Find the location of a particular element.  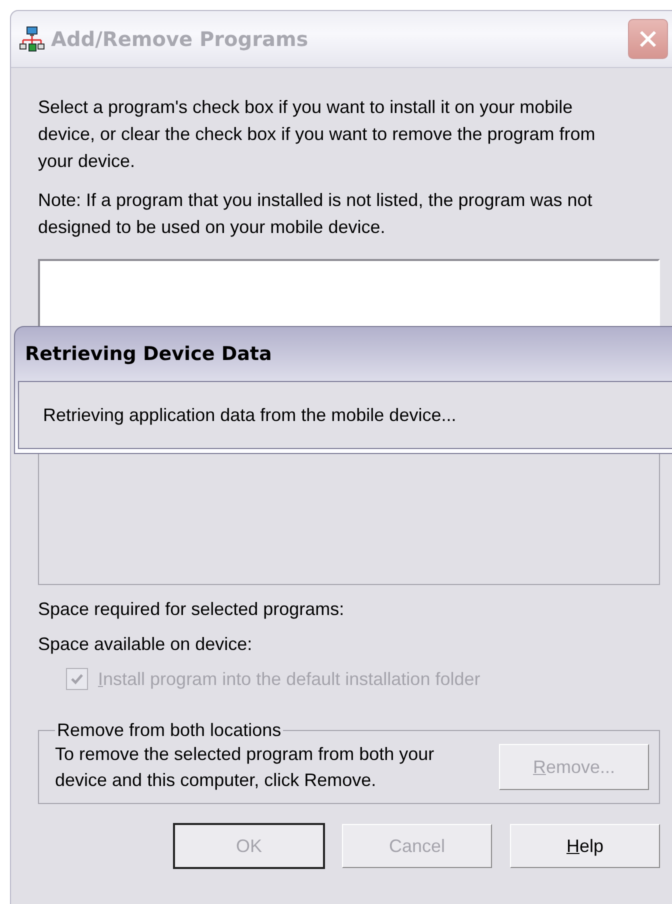

checkmark-icon is located at coordinates (77, 679).